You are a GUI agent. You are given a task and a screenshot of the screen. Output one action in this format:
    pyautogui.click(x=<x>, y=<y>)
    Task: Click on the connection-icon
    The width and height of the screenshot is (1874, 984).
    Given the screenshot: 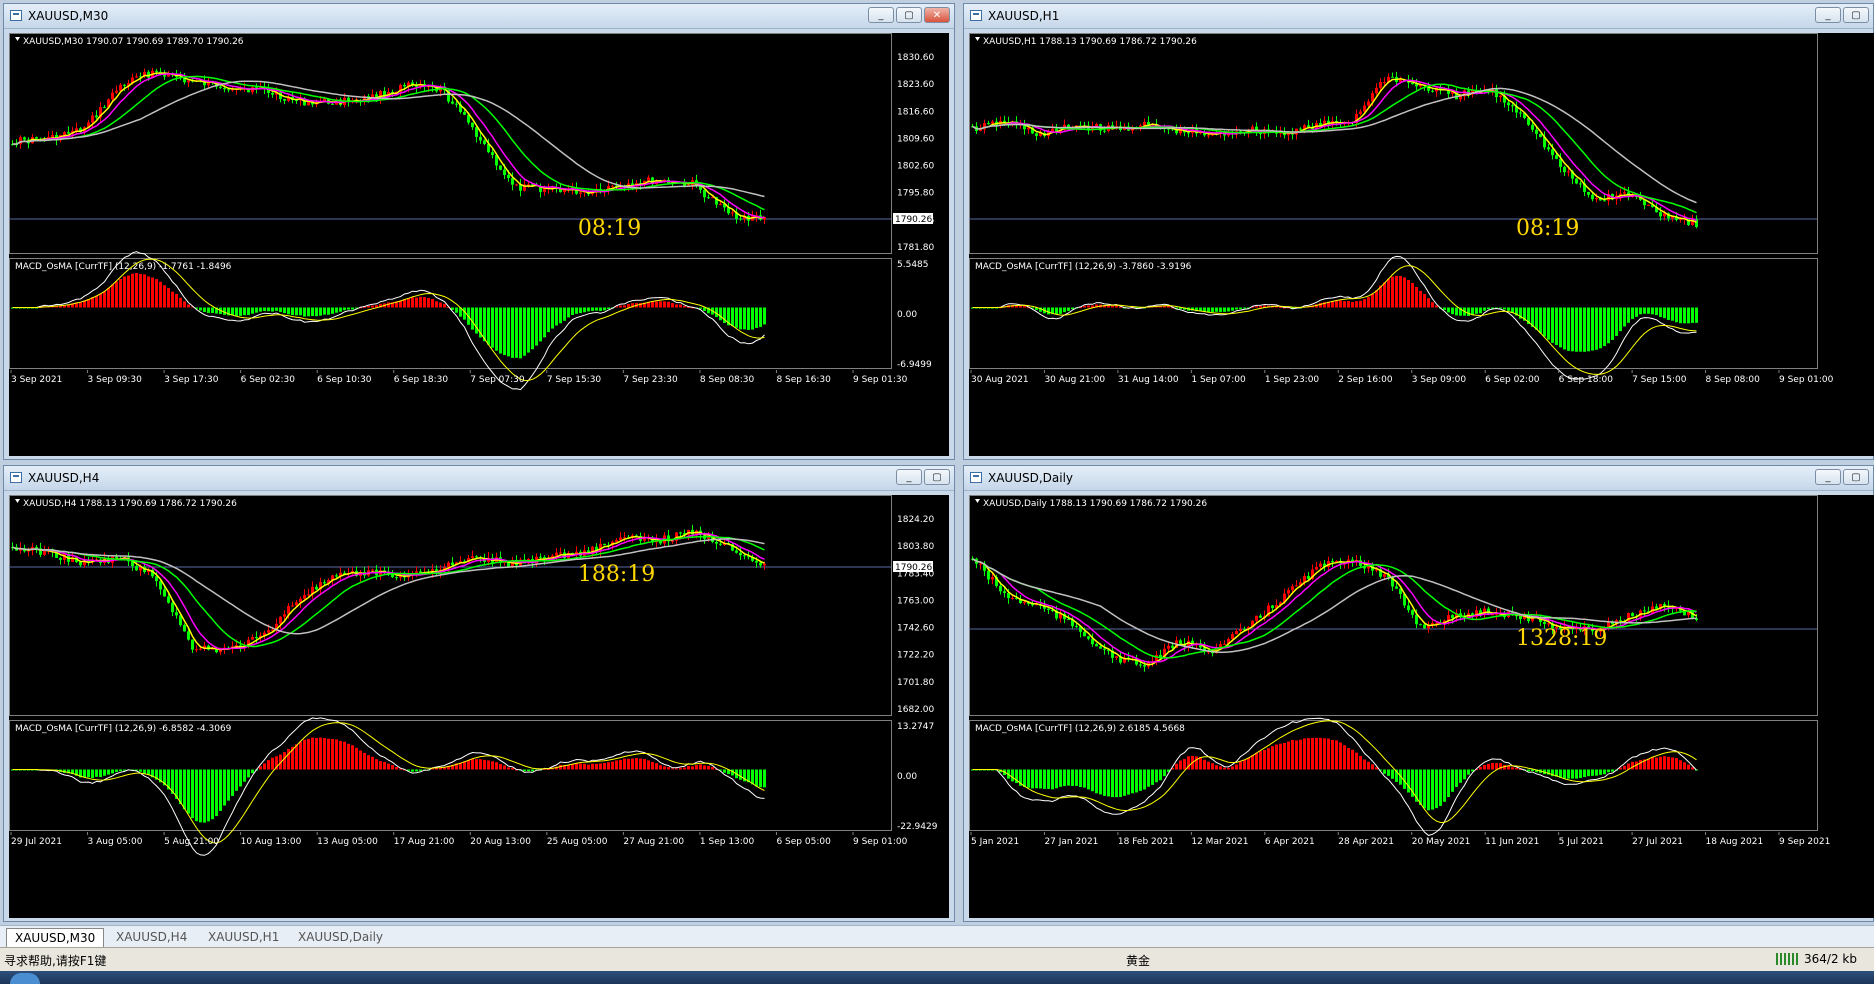 What is the action you would take?
    pyautogui.click(x=1787, y=959)
    